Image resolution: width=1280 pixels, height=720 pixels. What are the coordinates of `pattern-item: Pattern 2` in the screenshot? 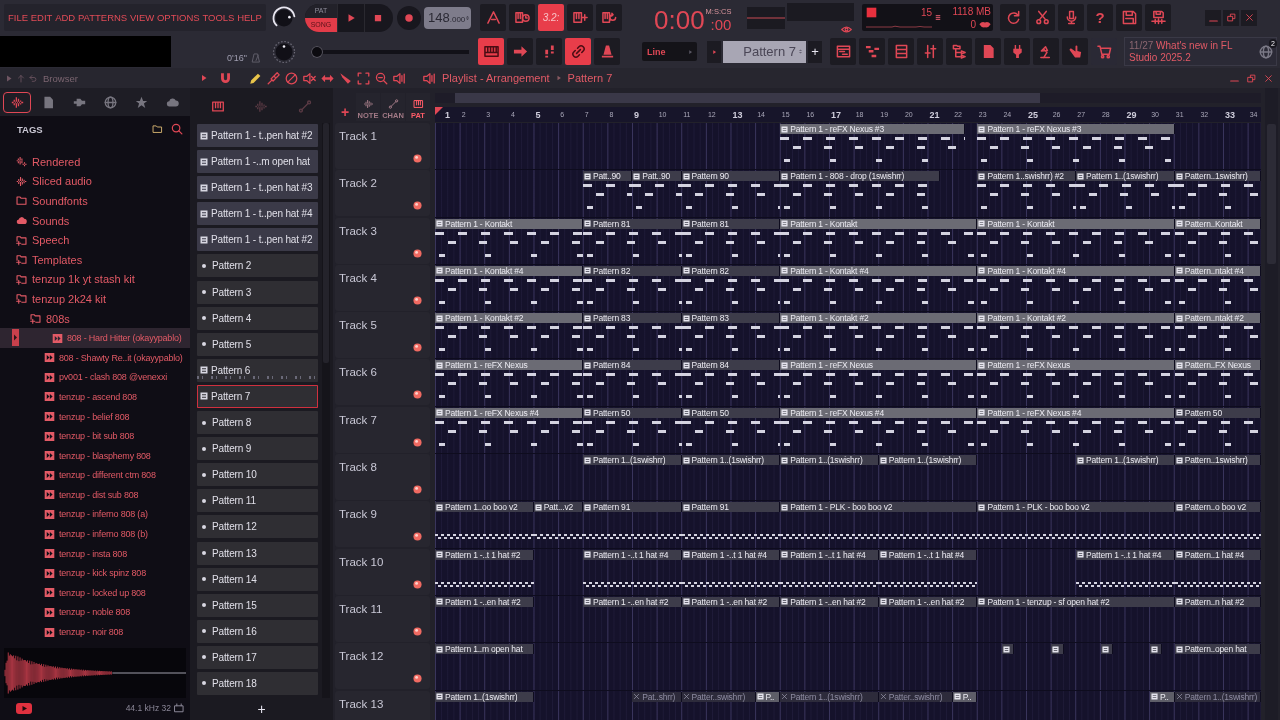 It's located at (257, 266).